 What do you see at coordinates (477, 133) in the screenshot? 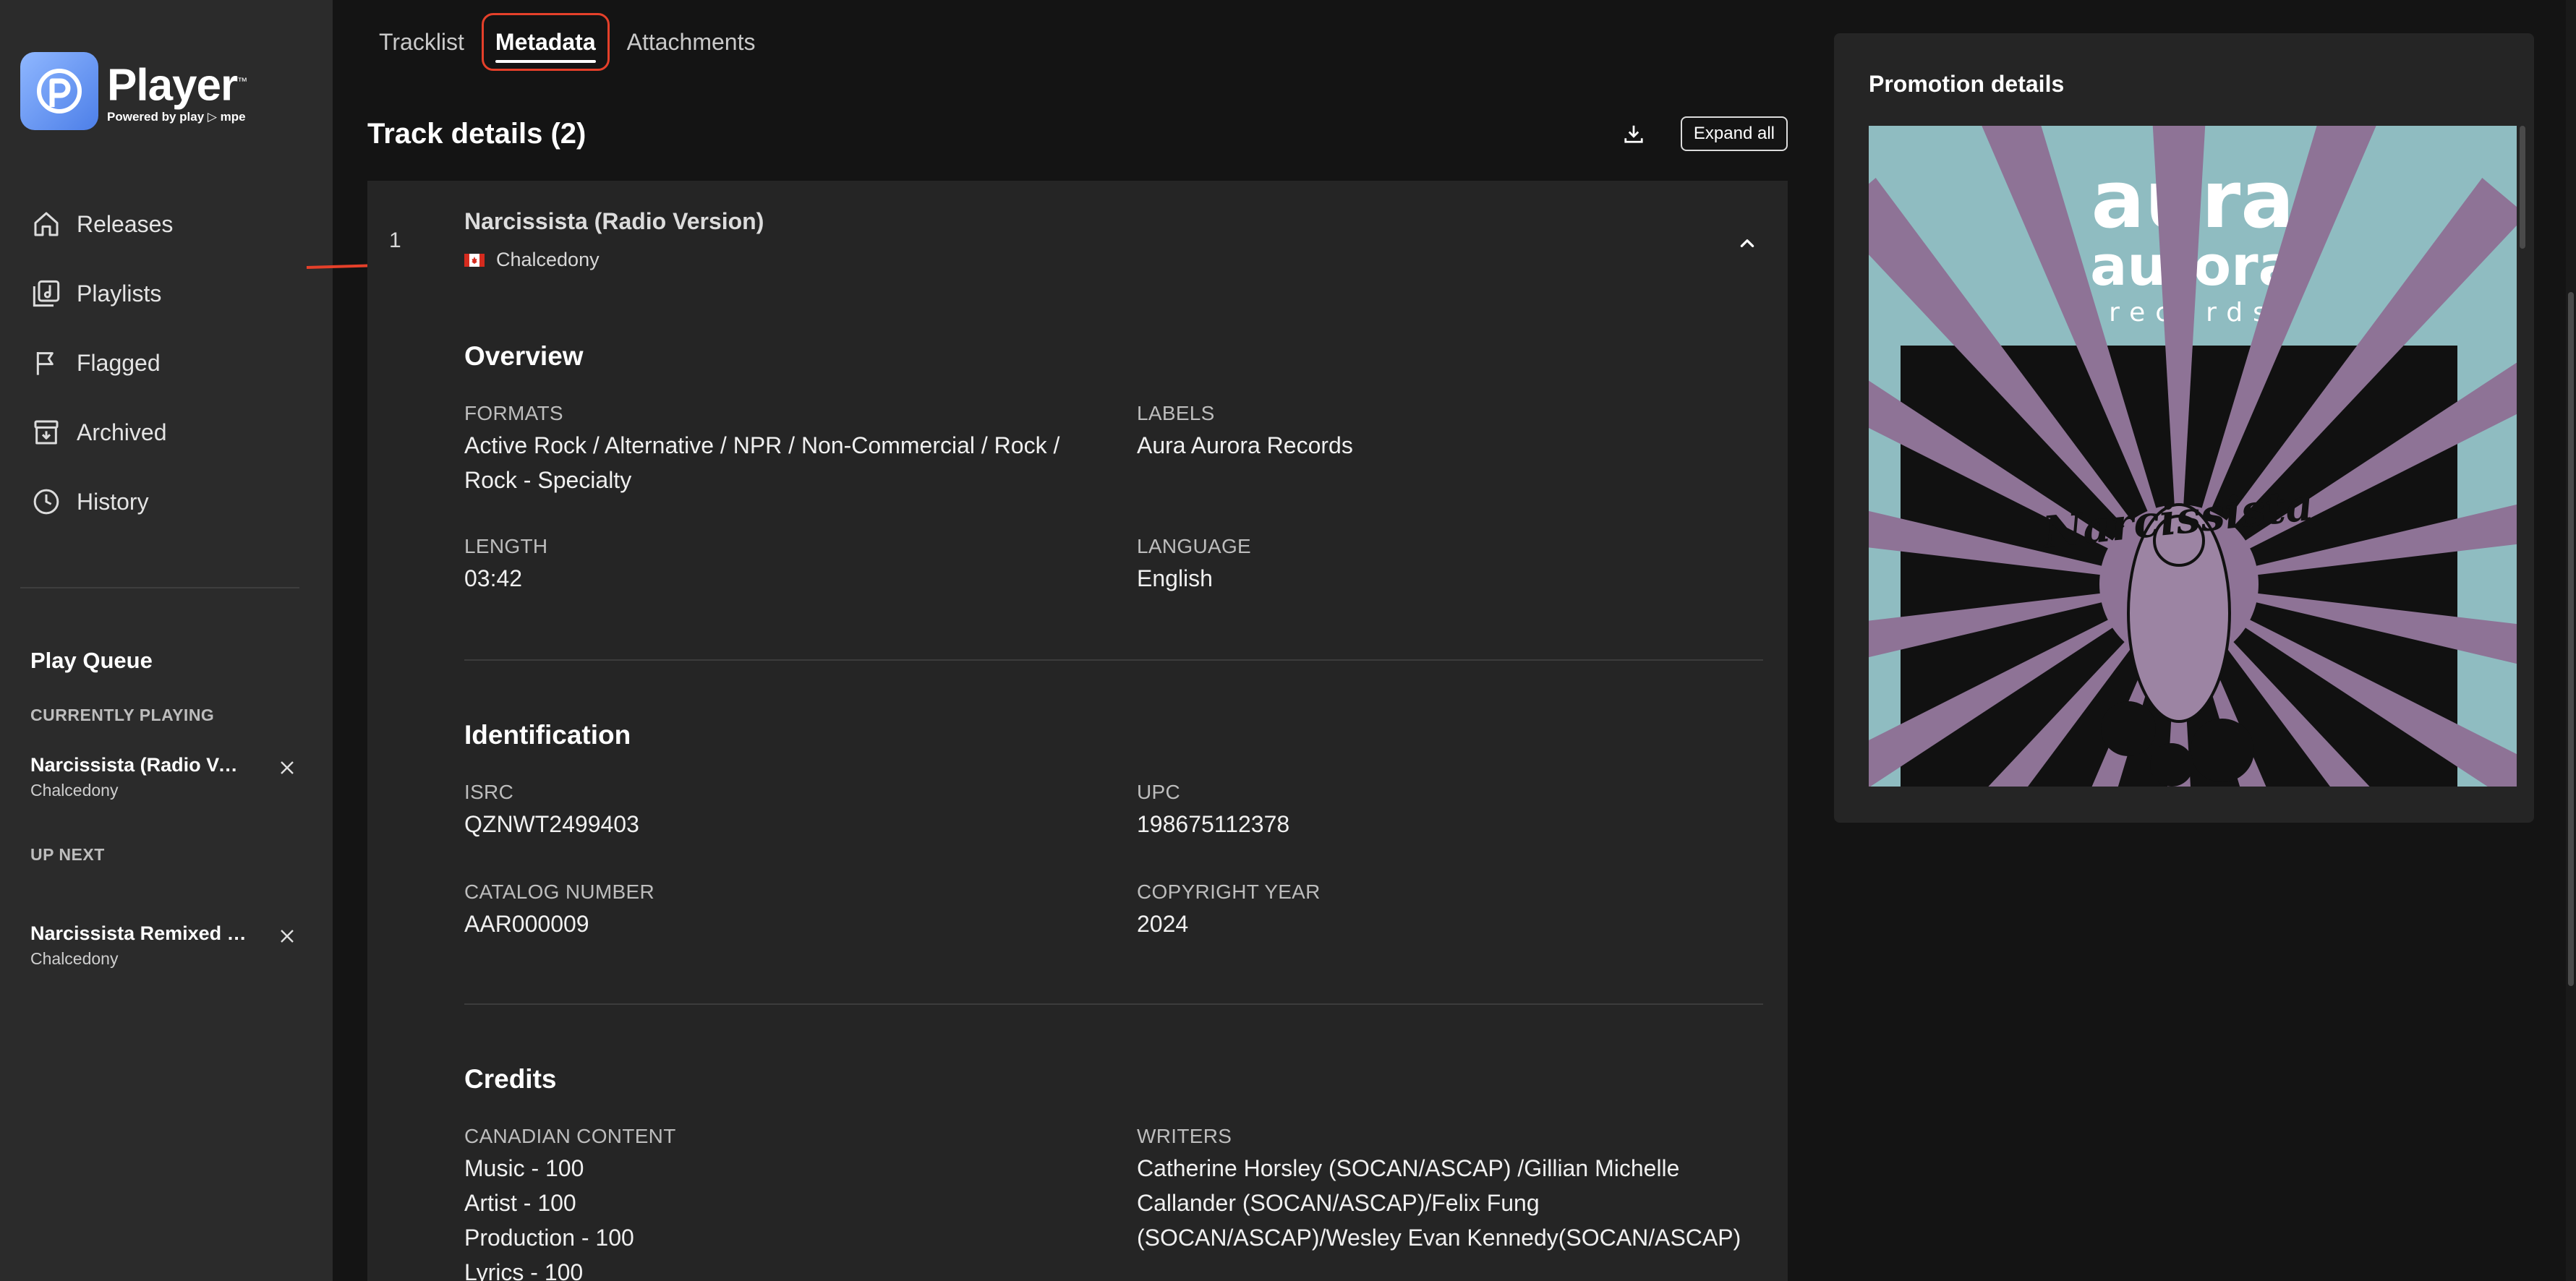
I see `track-details-title: Track details (2)` at bounding box center [477, 133].